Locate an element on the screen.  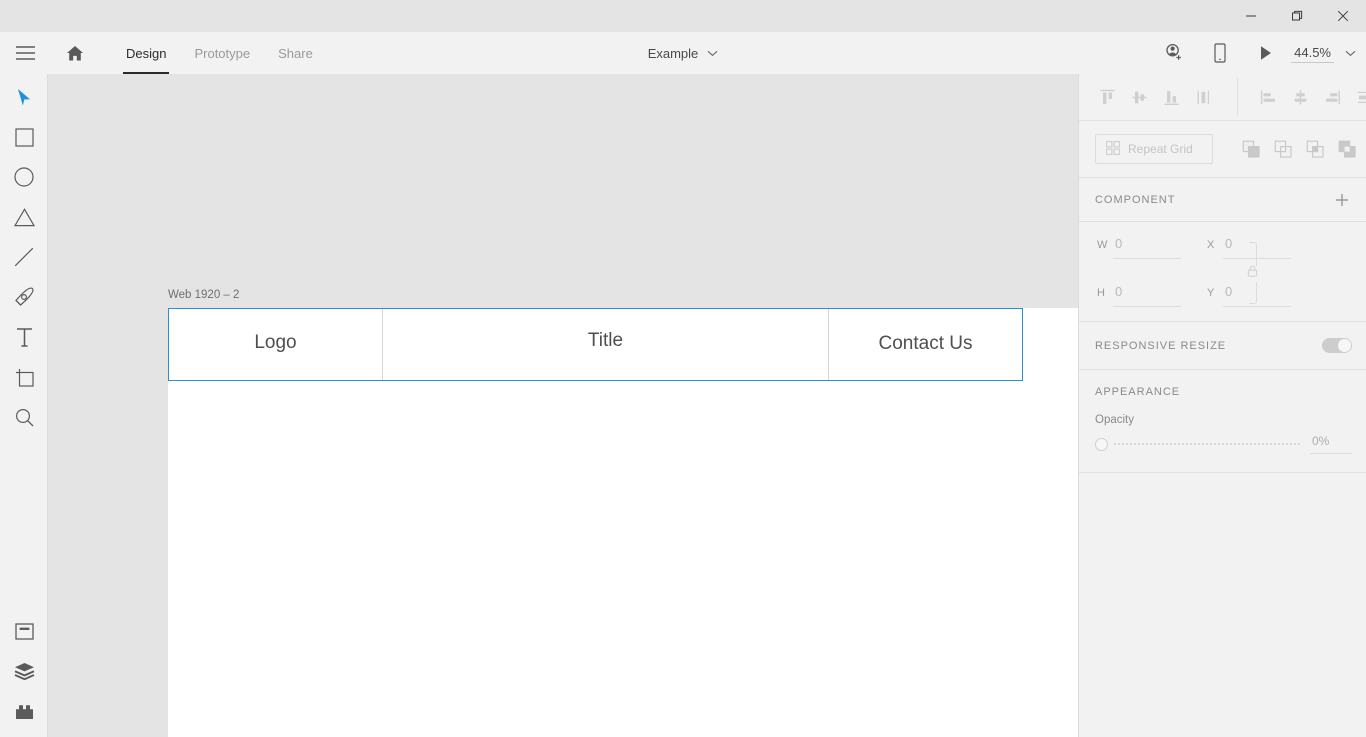
lock-icon is located at coordinates (1252, 273).